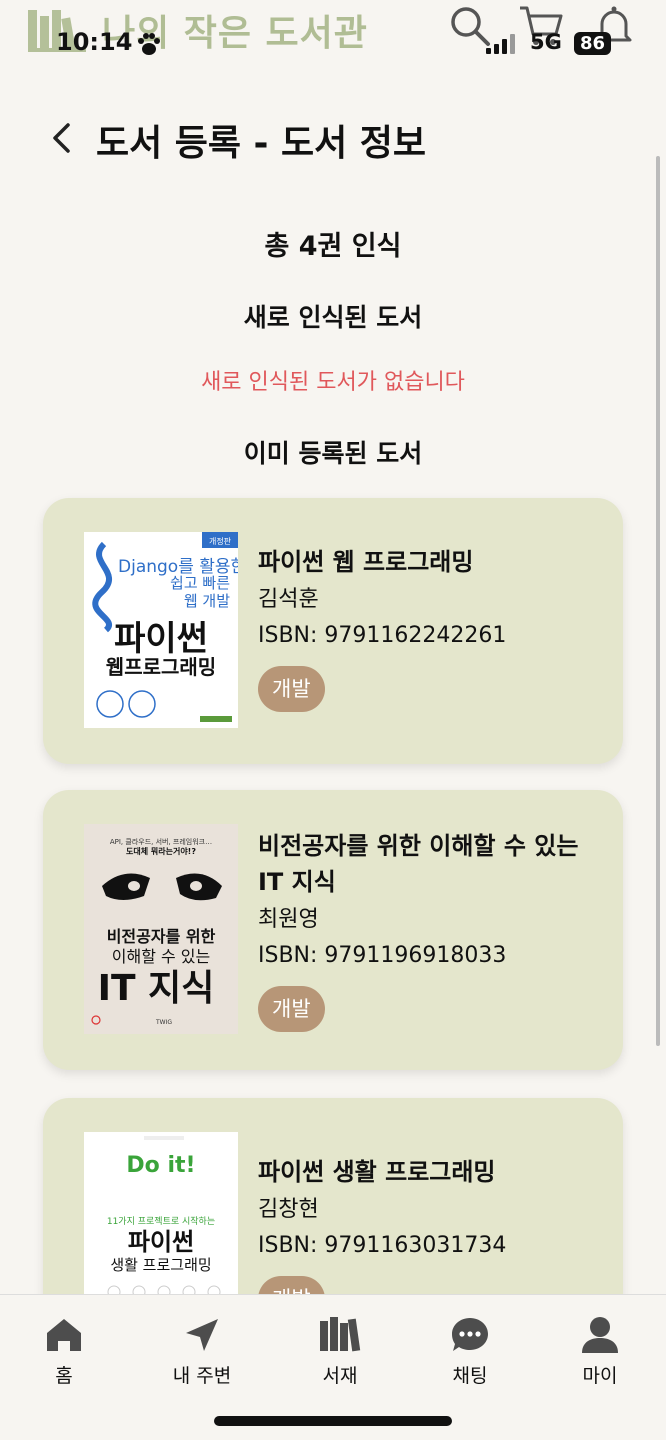 This screenshot has height=1440, width=666. Describe the element at coordinates (161, 936) in the screenshot. I see `svg-text: 비전공자를 위한` at that location.